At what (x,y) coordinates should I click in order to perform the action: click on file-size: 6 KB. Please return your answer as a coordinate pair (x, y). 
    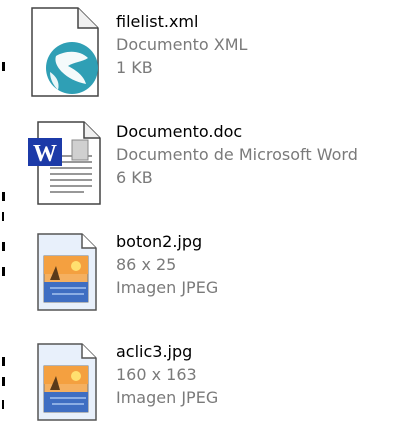
    Looking at the image, I should click on (134, 177).